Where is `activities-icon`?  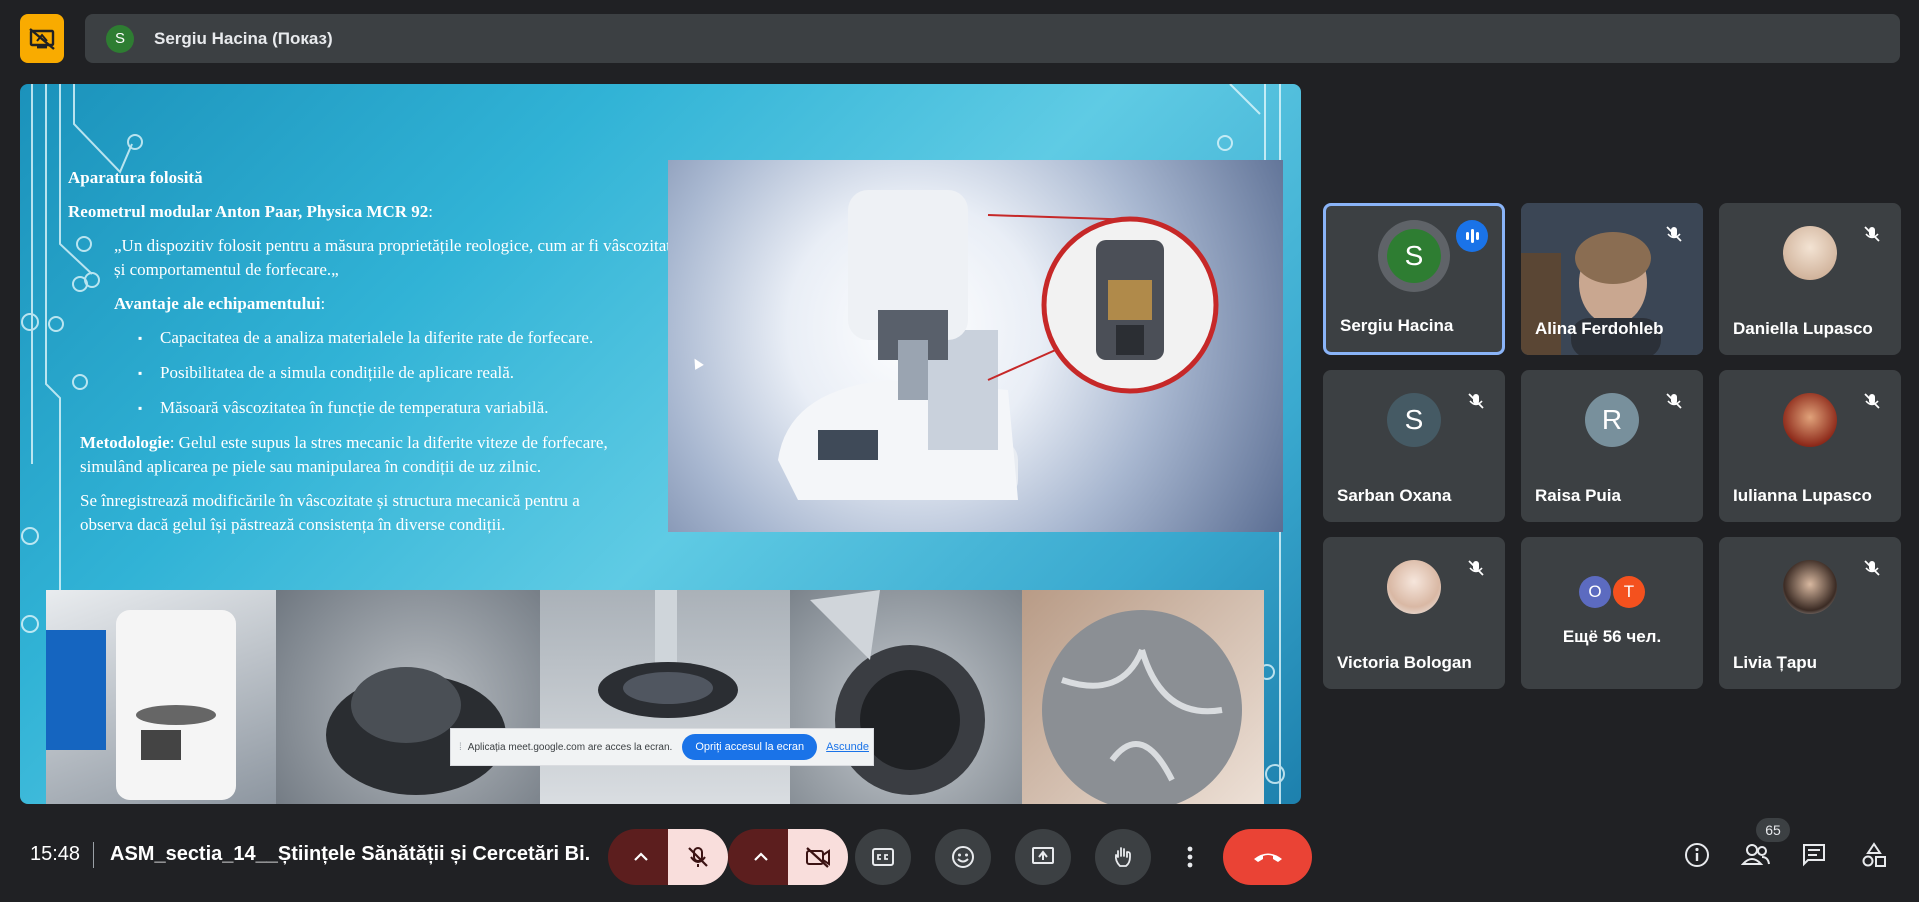 activities-icon is located at coordinates (1874, 854).